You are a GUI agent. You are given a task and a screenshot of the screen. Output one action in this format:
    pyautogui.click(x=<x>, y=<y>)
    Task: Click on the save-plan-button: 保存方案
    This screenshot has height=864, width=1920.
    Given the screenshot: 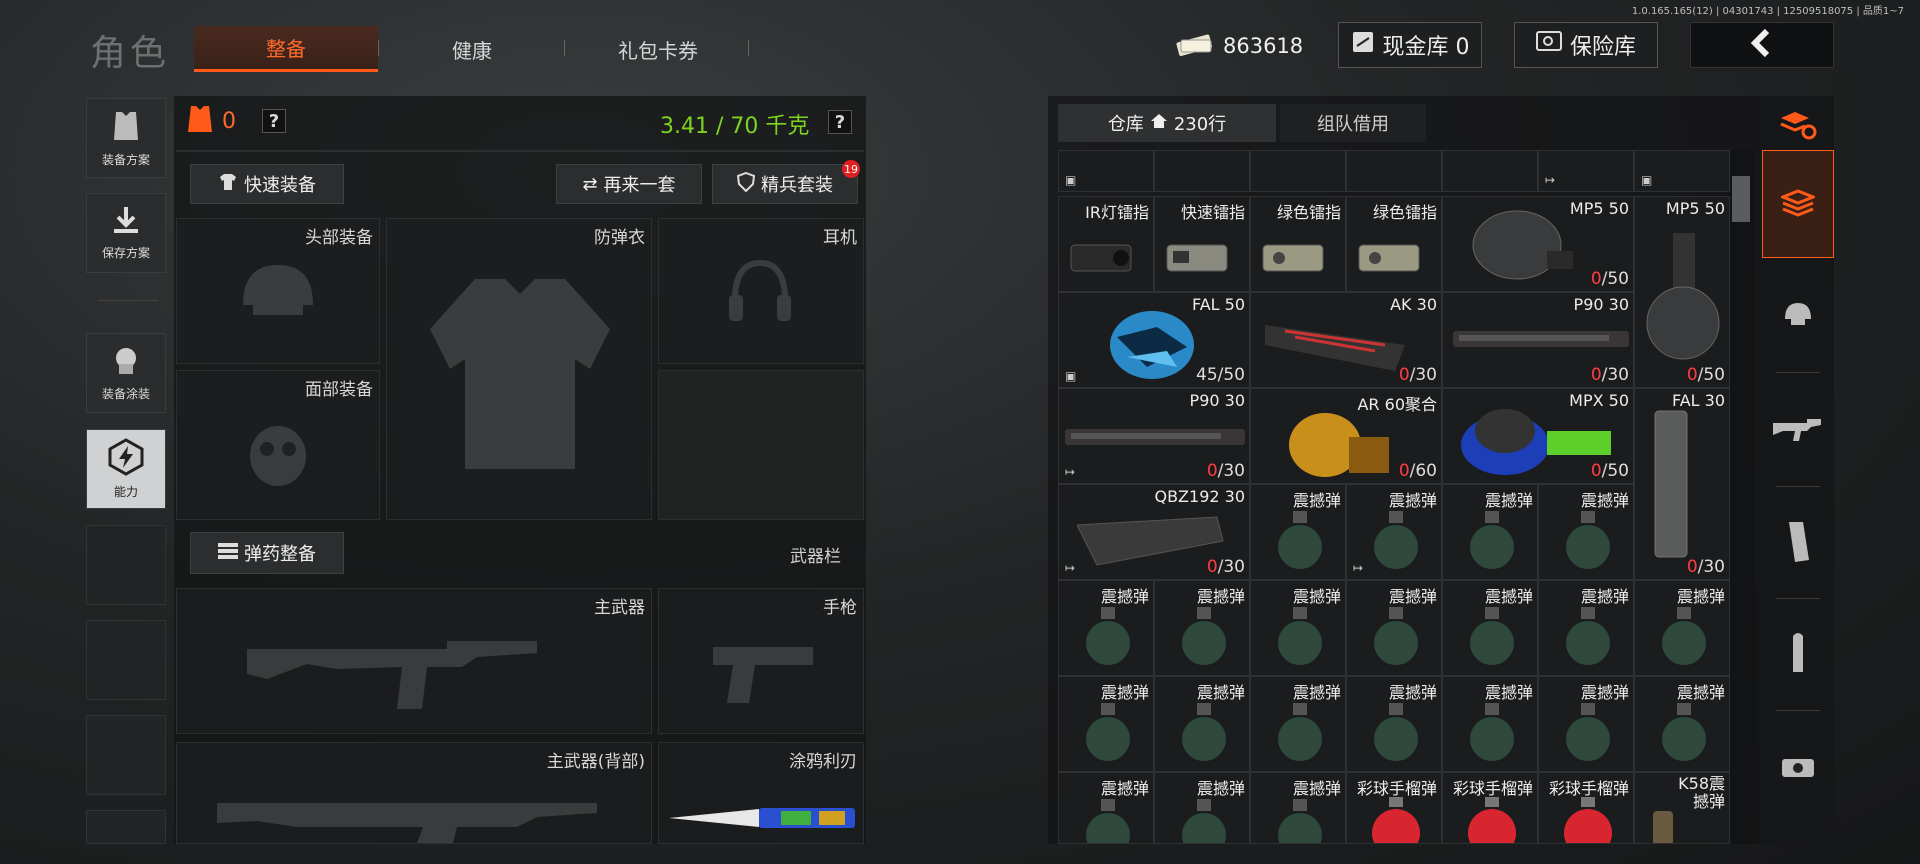 What is the action you would take?
    pyautogui.click(x=126, y=233)
    